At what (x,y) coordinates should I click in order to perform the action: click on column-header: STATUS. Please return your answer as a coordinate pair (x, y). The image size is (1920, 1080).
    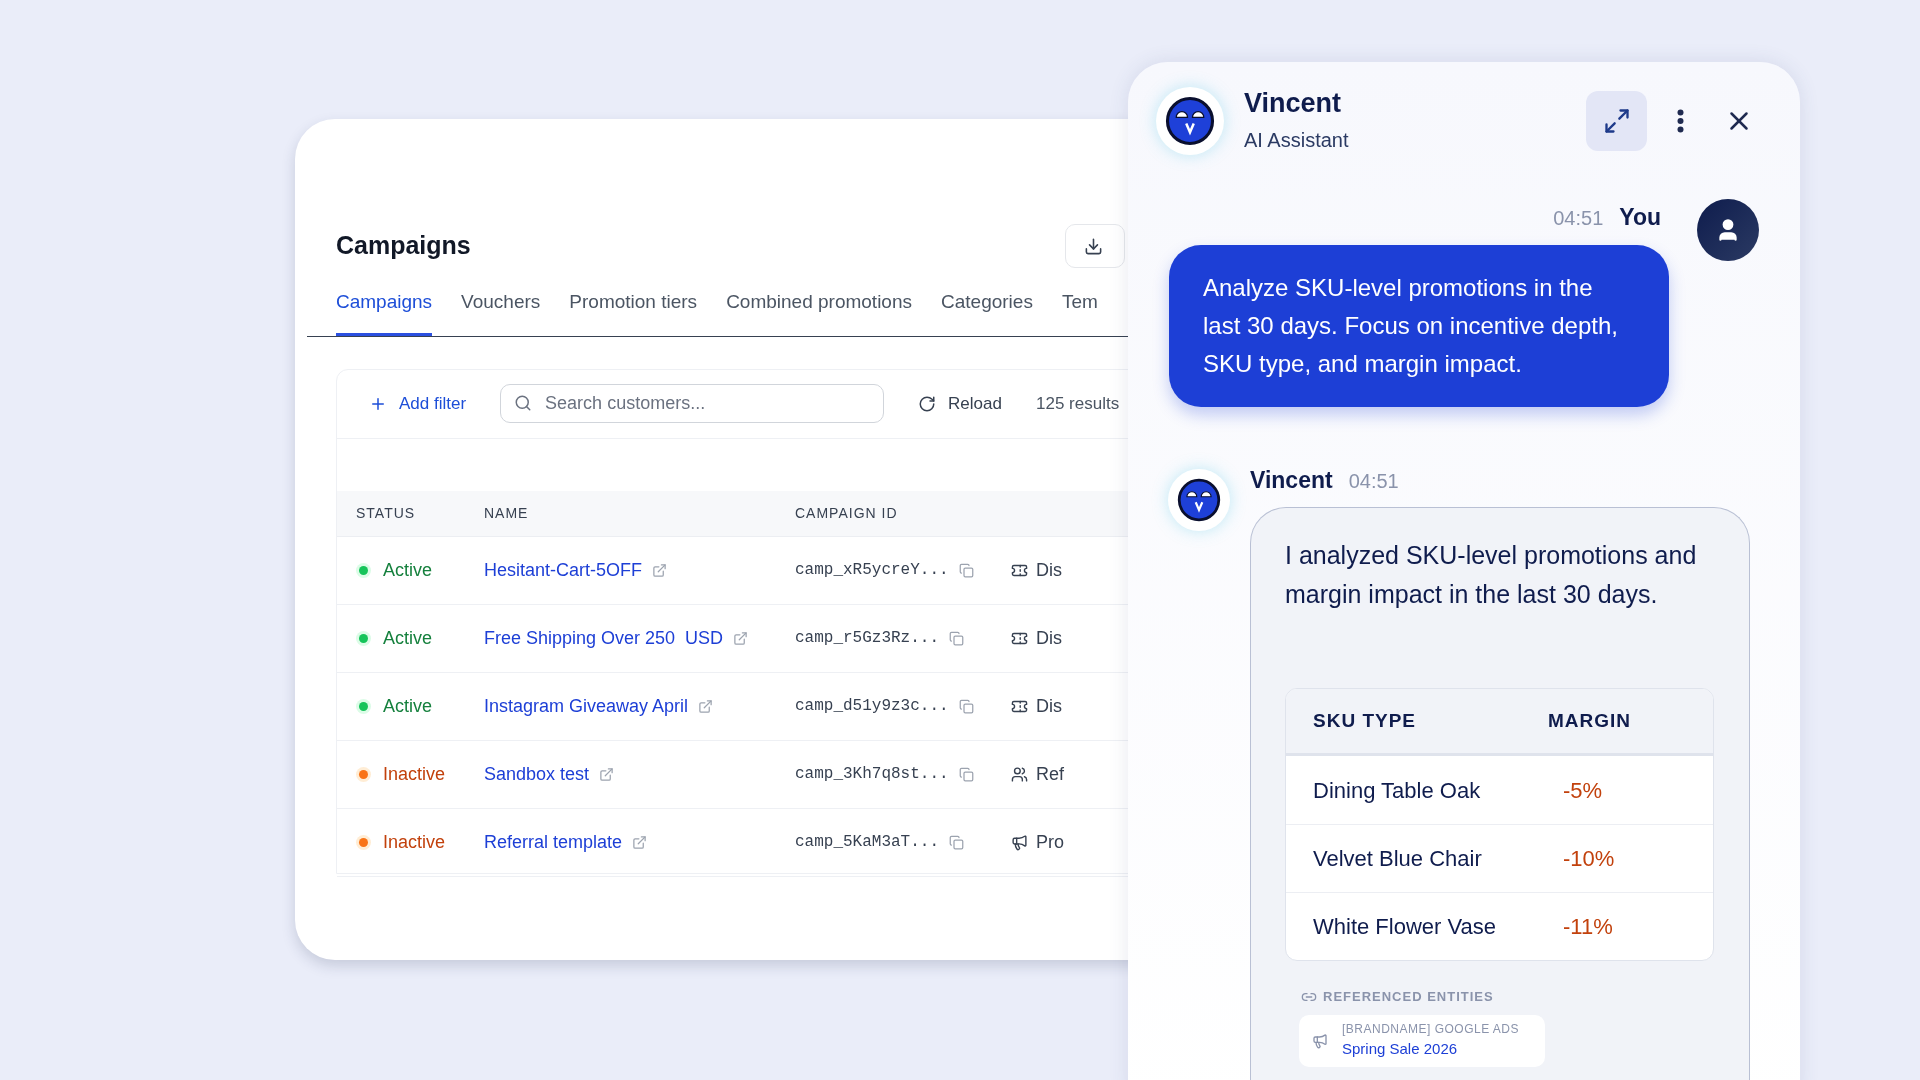
    Looking at the image, I should click on (386, 513).